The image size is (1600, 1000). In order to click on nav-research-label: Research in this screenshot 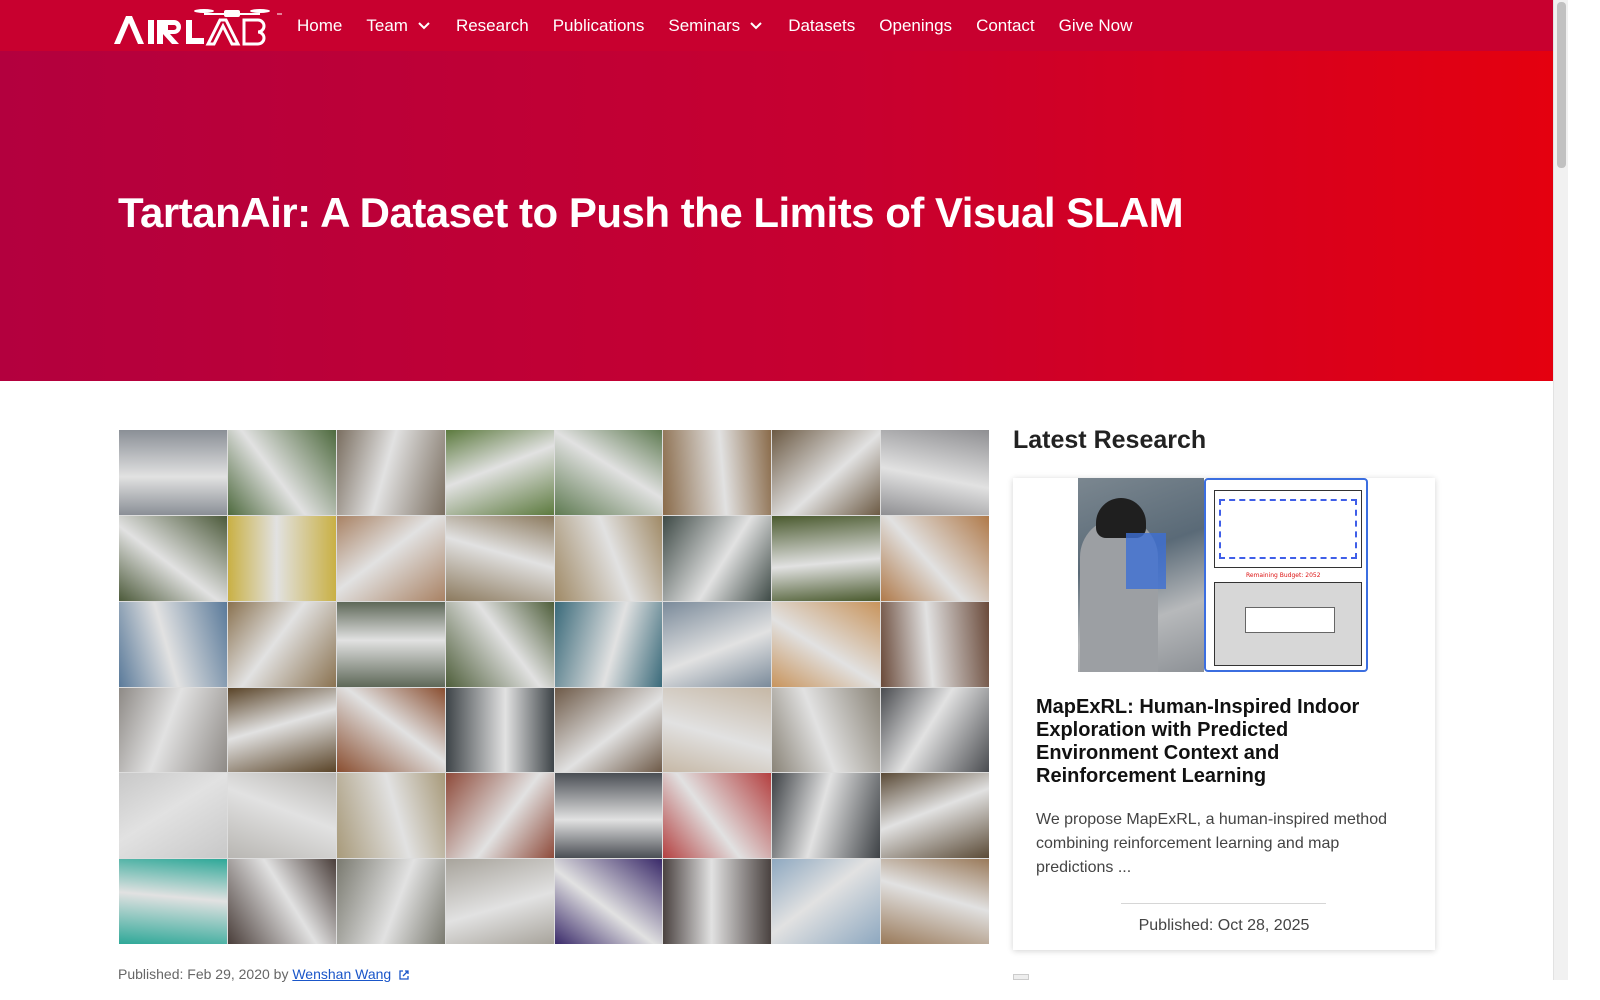, I will do `click(492, 25)`.